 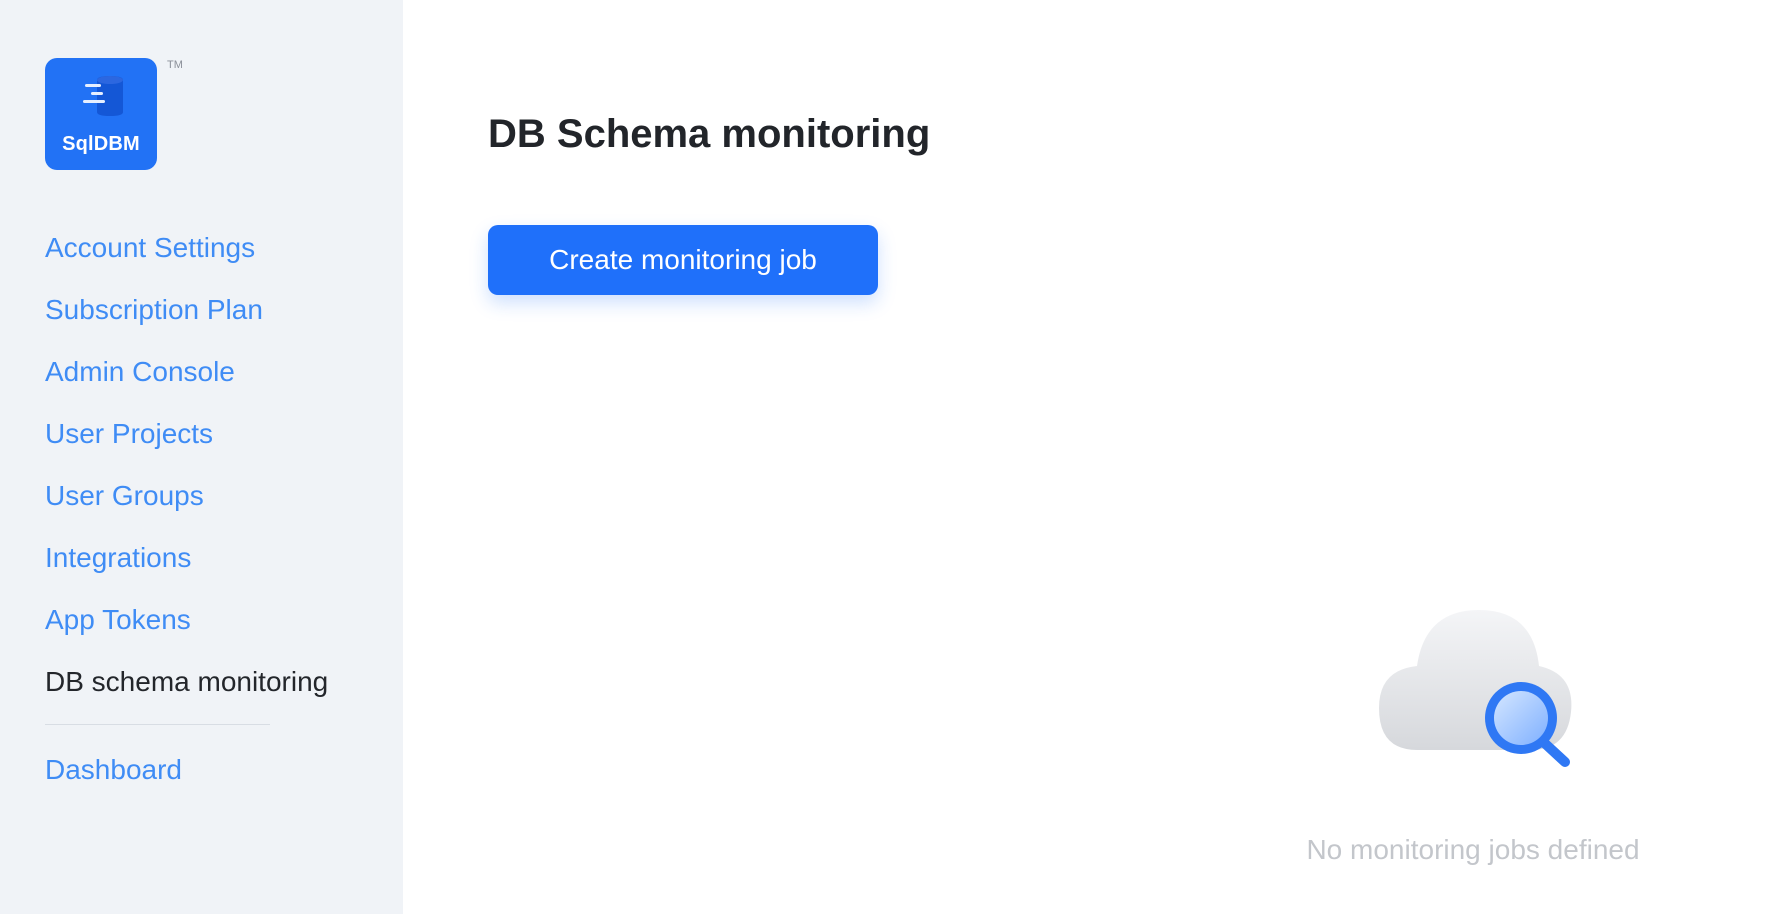 What do you see at coordinates (683, 260) in the screenshot?
I see `create-monitoring-job-button: Create monitoring job` at bounding box center [683, 260].